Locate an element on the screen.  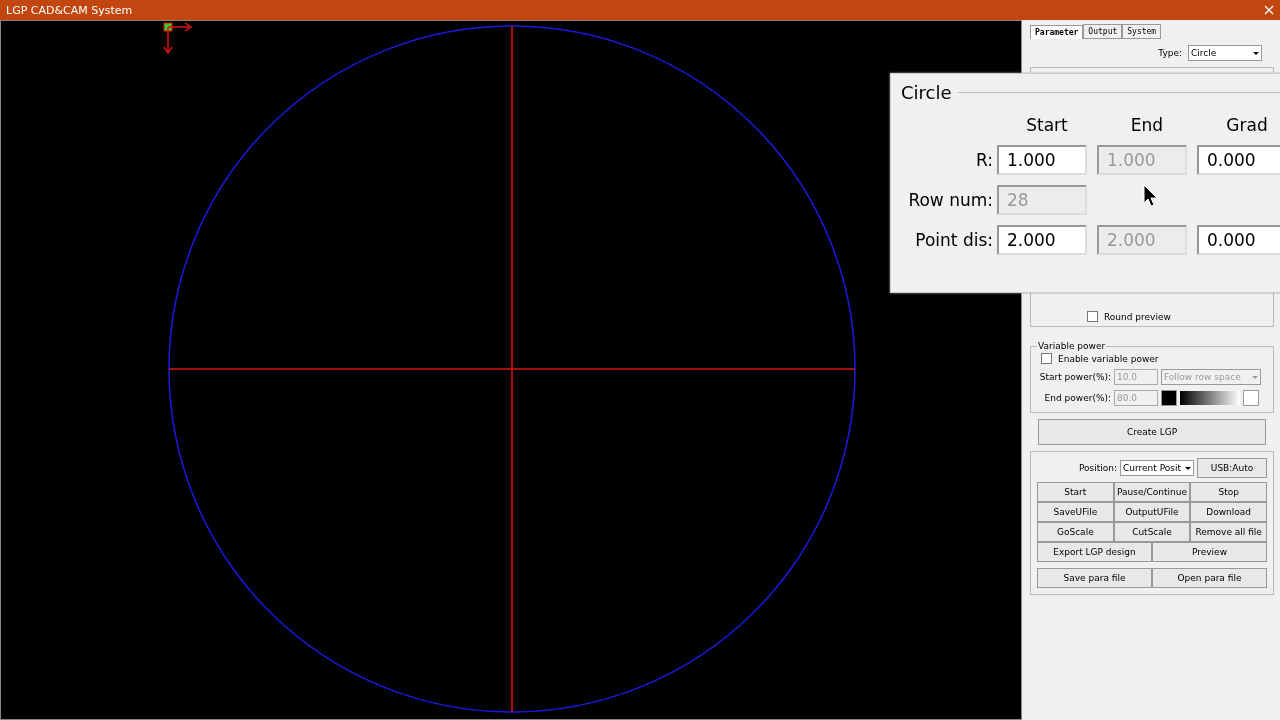
tab: System is located at coordinates (1142, 31).